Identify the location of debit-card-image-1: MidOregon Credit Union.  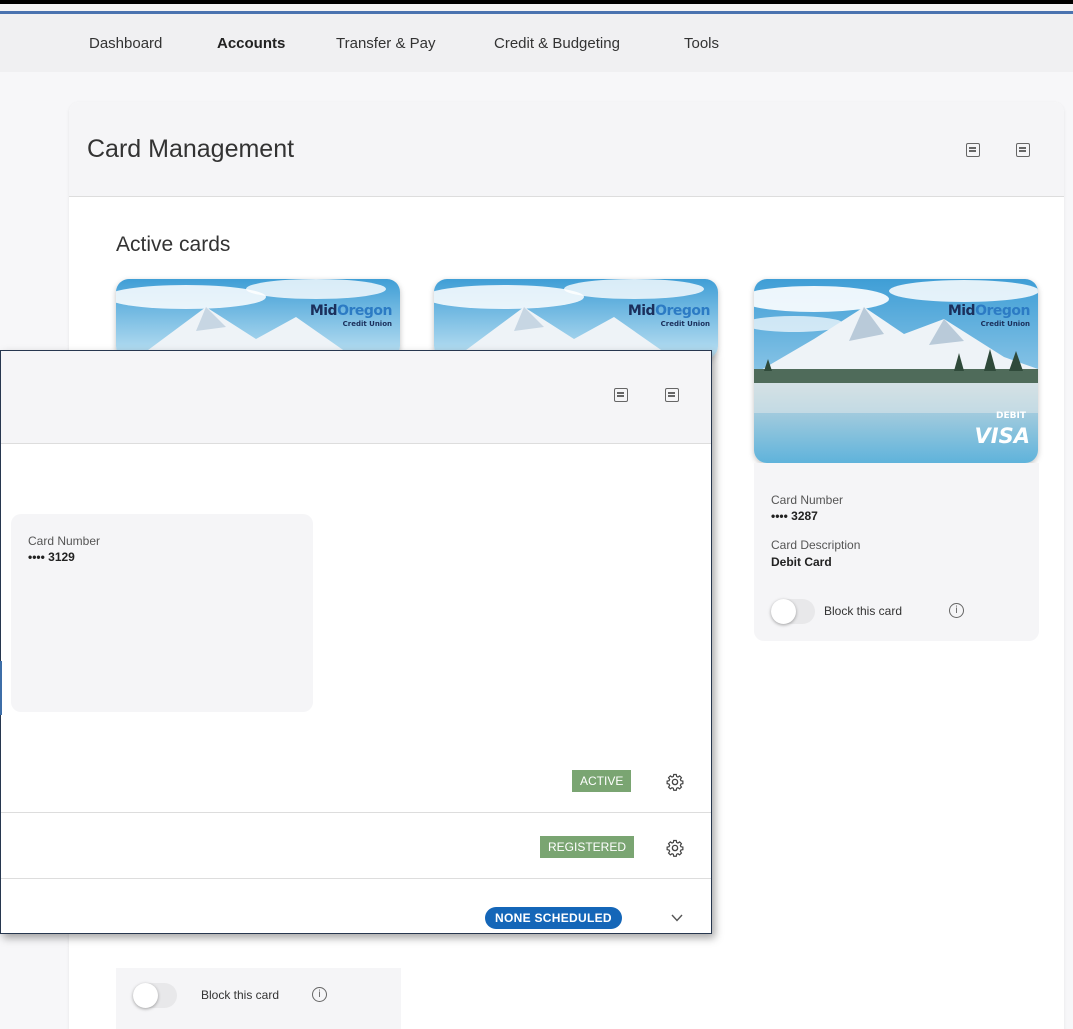
(258, 319).